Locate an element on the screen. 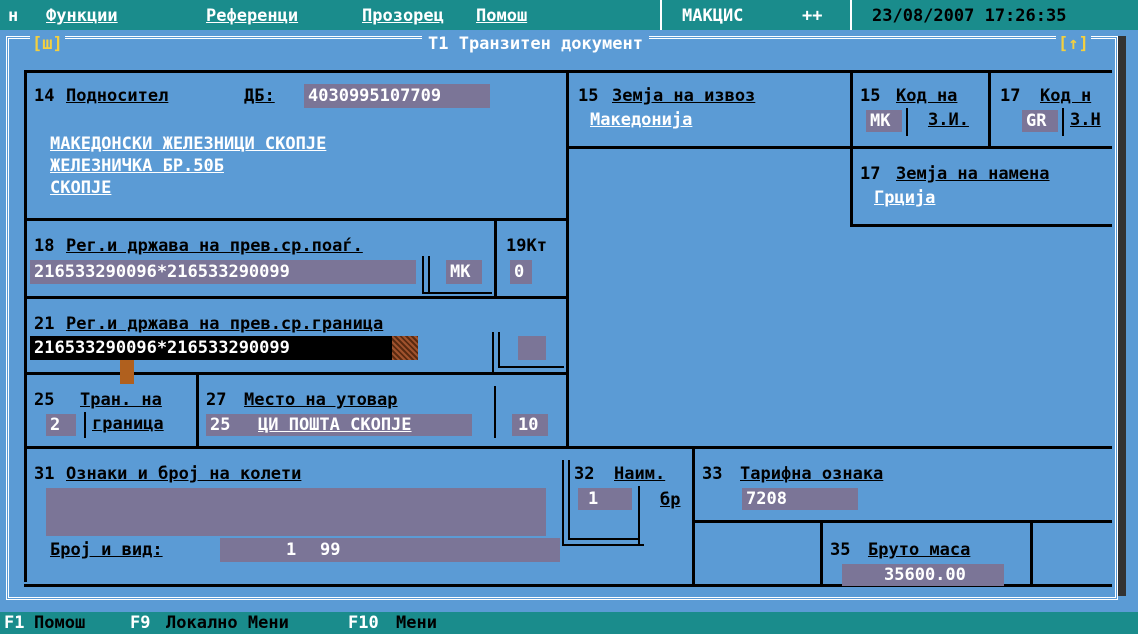 This screenshot has height=634, width=1138. box17-value: Грција is located at coordinates (904, 198).